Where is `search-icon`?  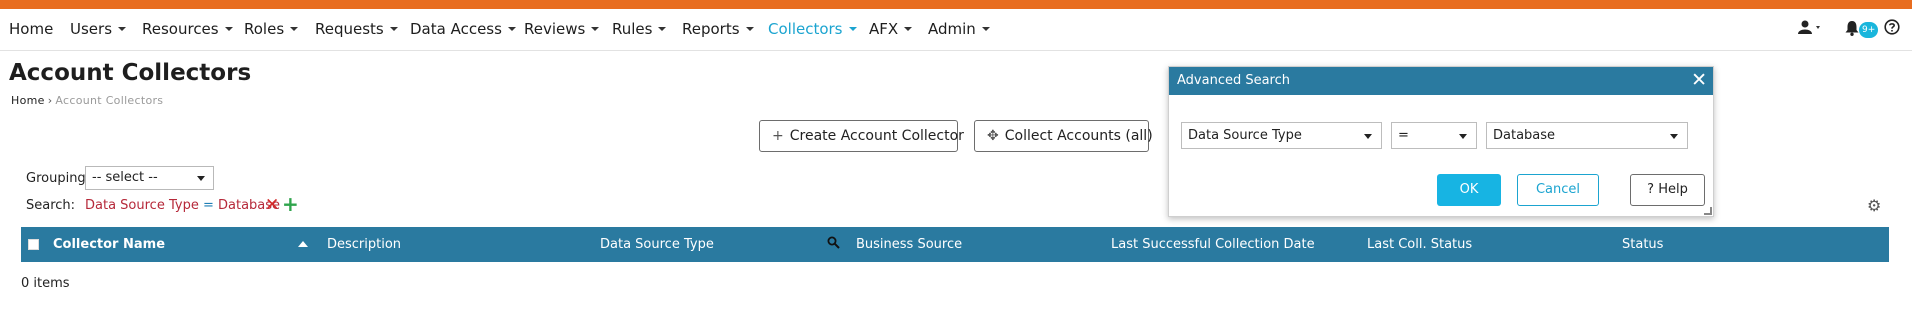
search-icon is located at coordinates (833, 242).